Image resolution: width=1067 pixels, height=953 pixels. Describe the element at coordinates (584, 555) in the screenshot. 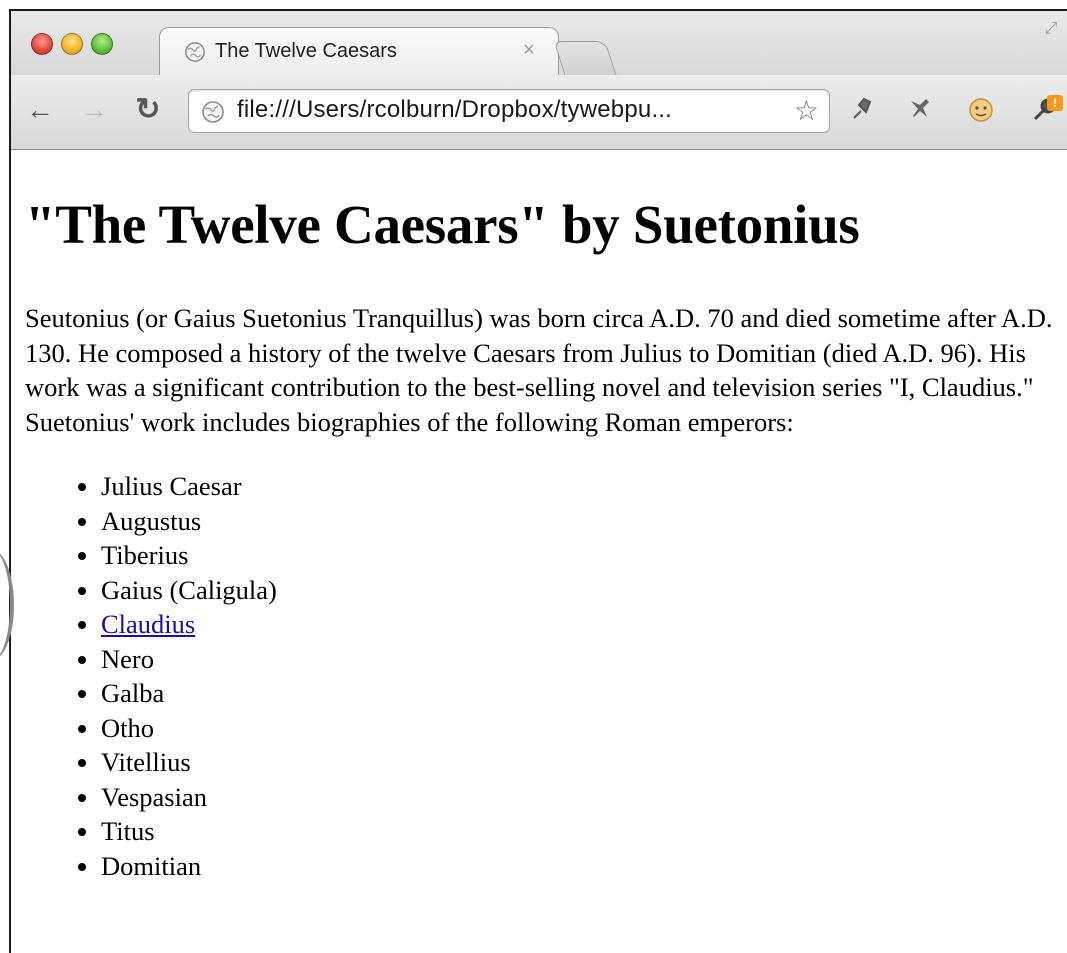

I see `list-item: Tiberius` at that location.